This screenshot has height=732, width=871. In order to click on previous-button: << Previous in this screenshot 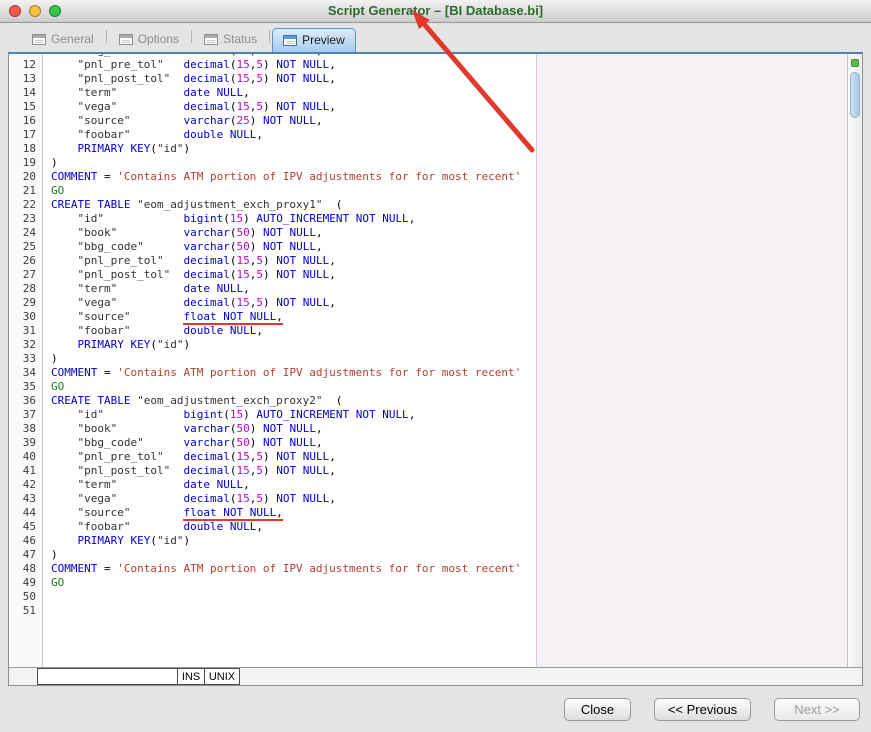, I will do `click(702, 709)`.